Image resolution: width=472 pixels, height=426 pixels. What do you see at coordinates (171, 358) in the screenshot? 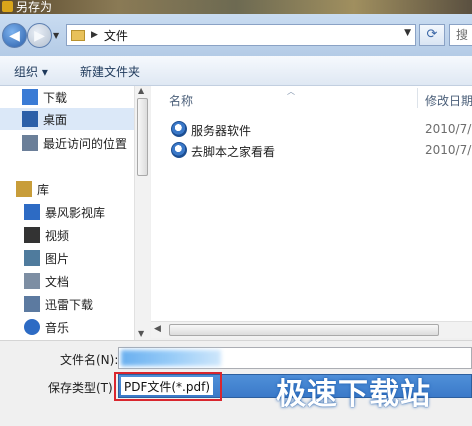
I see `blurred-file-name` at bounding box center [171, 358].